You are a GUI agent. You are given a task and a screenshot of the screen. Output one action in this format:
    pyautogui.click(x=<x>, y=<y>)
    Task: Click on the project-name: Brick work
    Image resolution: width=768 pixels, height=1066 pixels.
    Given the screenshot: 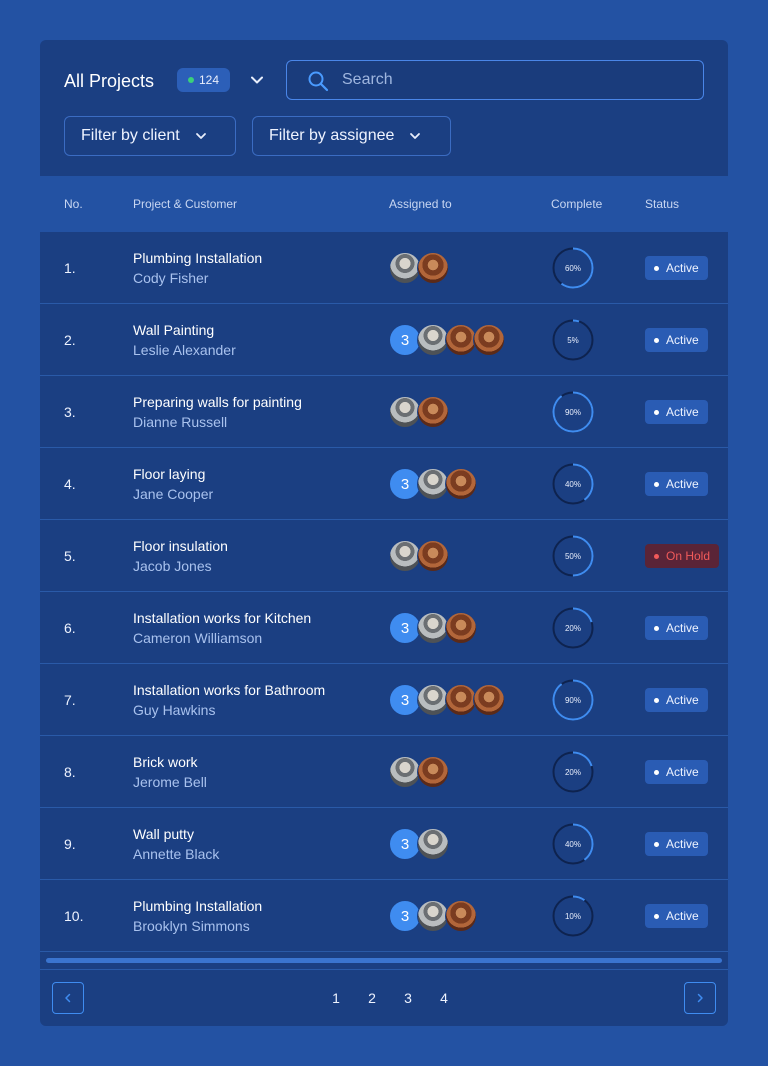 What is the action you would take?
    pyautogui.click(x=248, y=762)
    